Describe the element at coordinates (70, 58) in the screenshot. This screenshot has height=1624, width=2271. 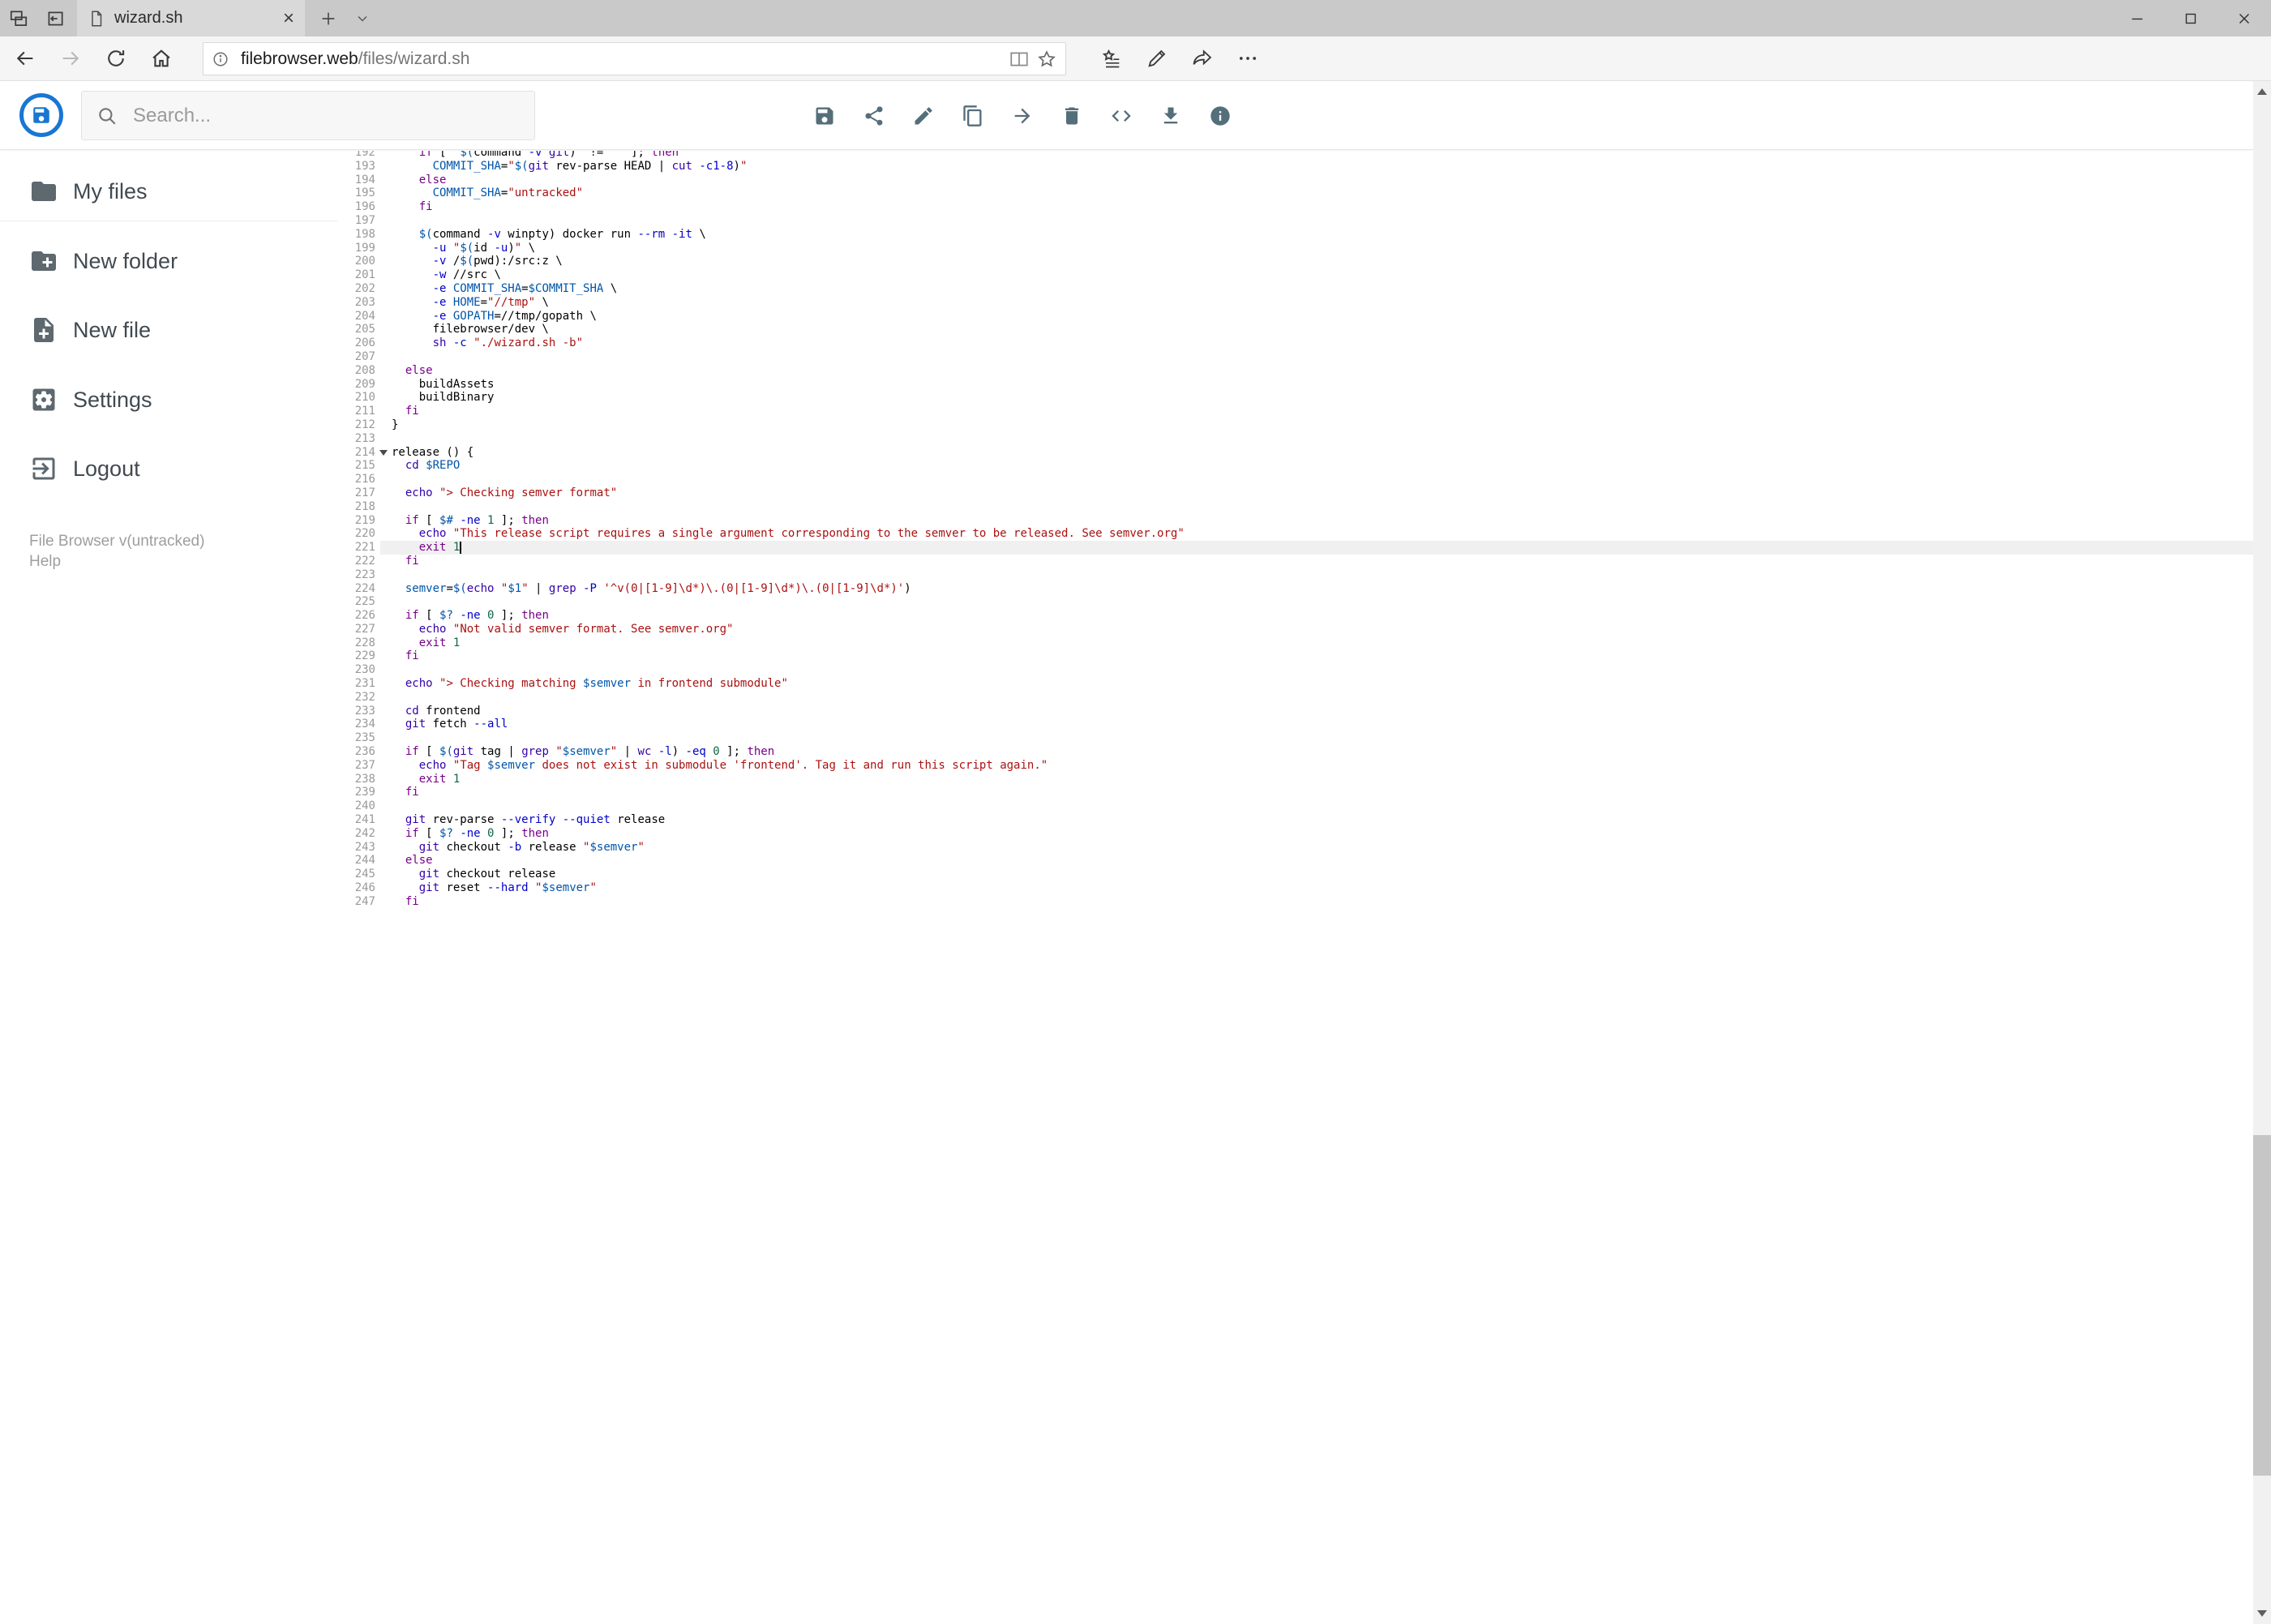
I see `forward-button` at that location.